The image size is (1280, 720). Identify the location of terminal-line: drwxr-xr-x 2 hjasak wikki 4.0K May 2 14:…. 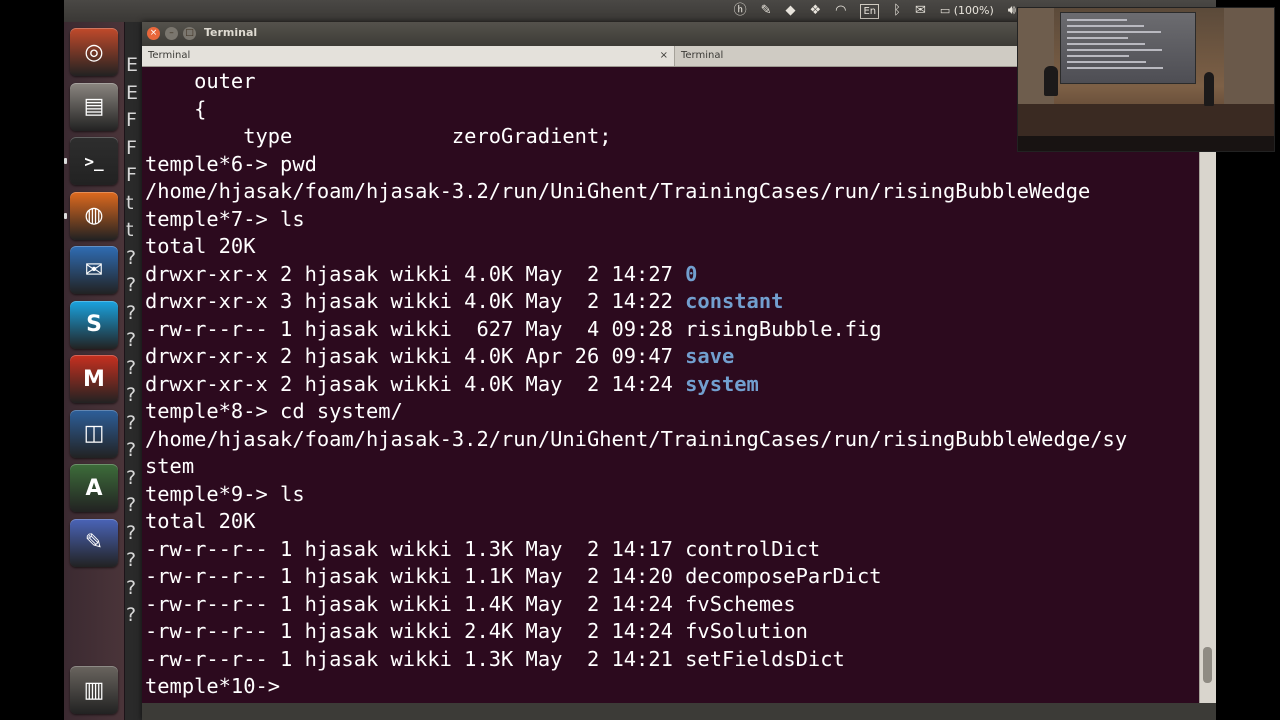
(636, 275).